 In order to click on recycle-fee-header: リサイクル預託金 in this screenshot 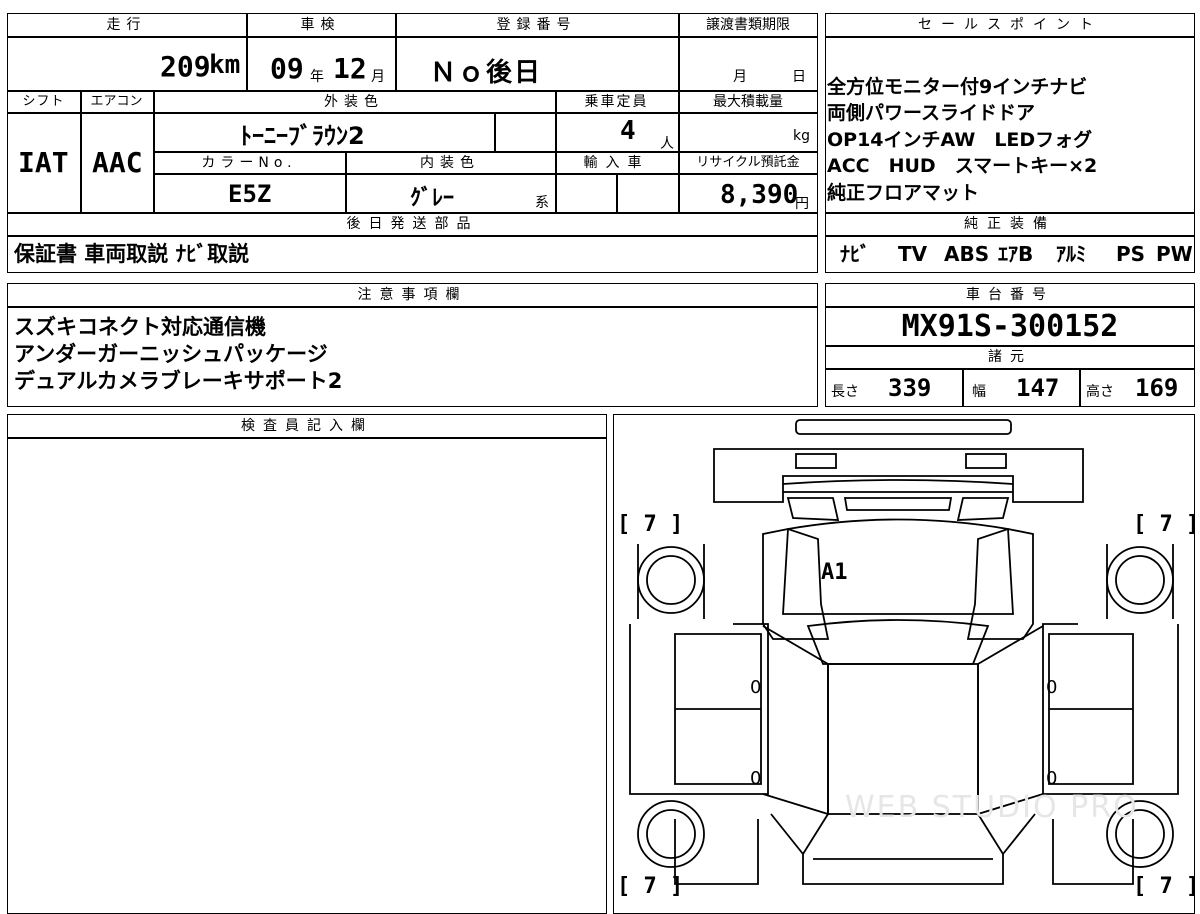, I will do `click(748, 162)`.